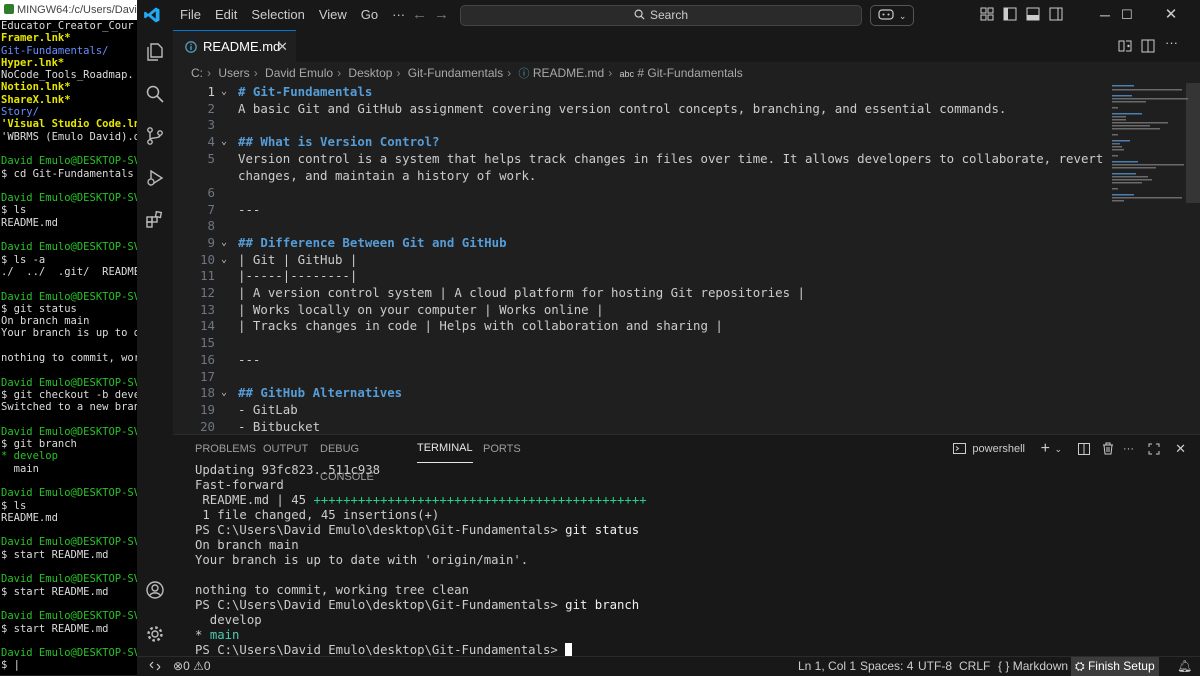 This screenshot has width=1200, height=676. I want to click on vscode-logo-icon, so click(152, 15).